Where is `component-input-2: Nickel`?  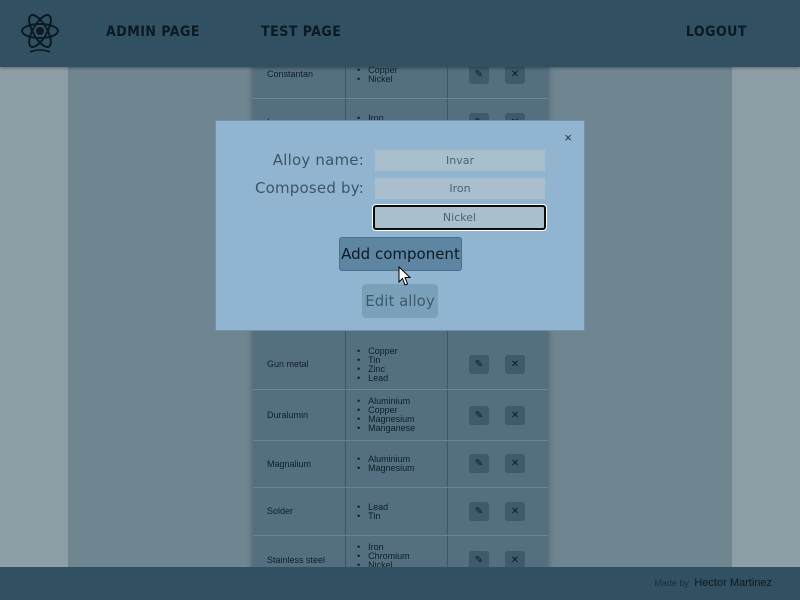 component-input-2: Nickel is located at coordinates (459, 217).